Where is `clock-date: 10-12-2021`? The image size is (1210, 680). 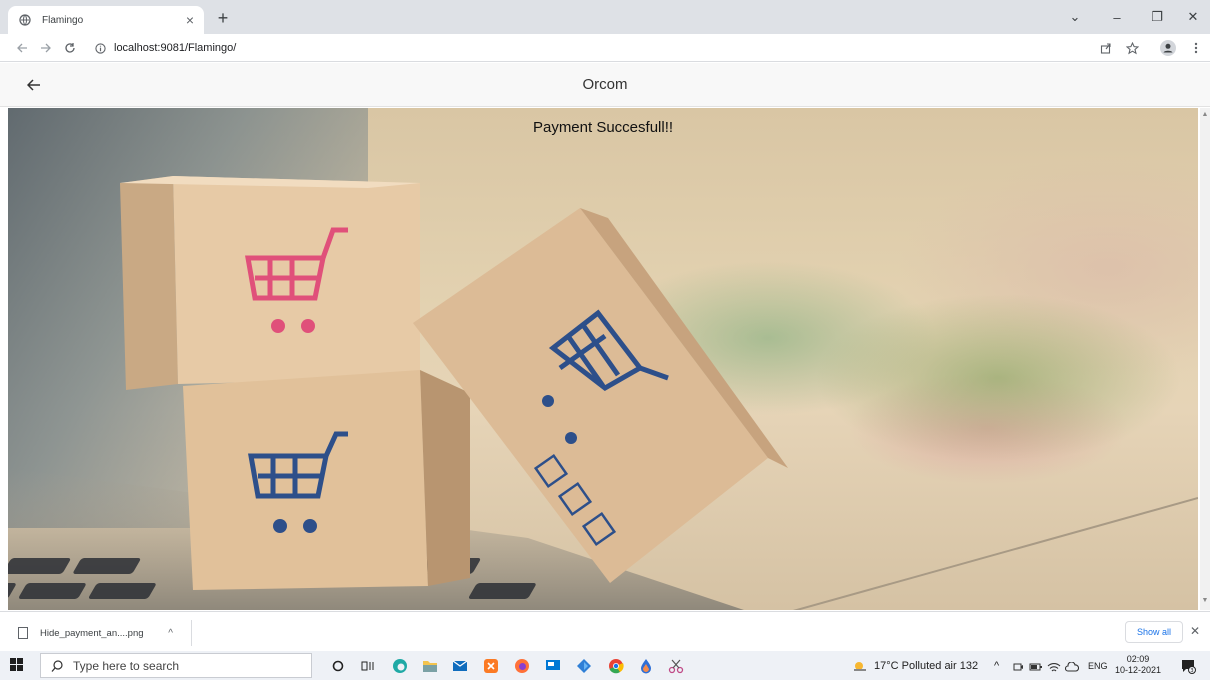 clock-date: 10-12-2021 is located at coordinates (1138, 670).